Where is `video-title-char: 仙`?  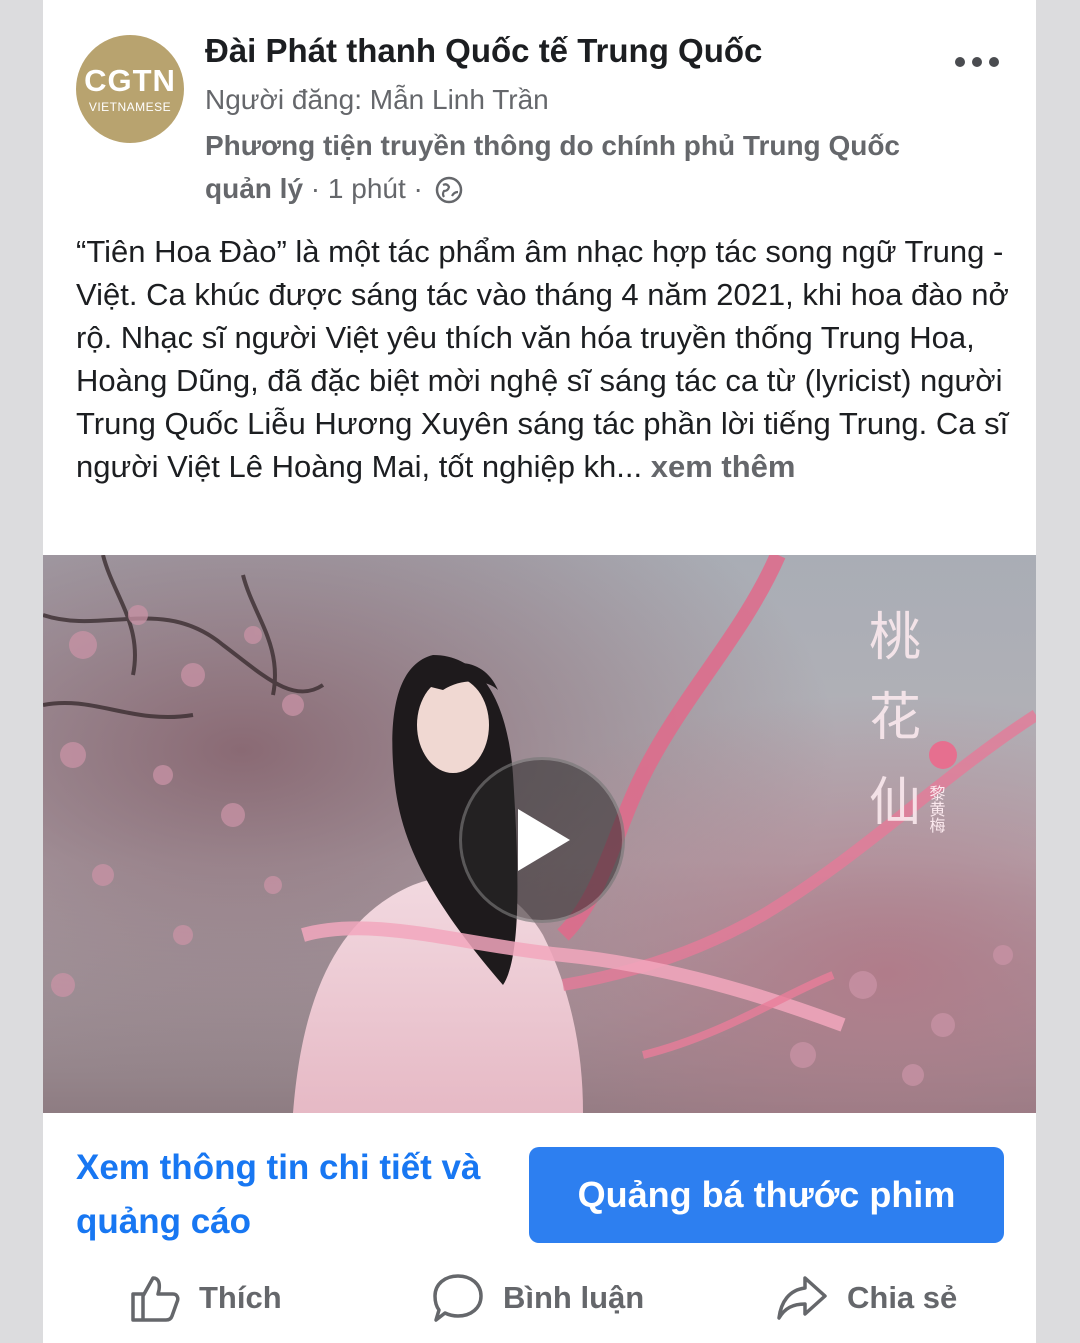 video-title-char: 仙 is located at coordinates (895, 803).